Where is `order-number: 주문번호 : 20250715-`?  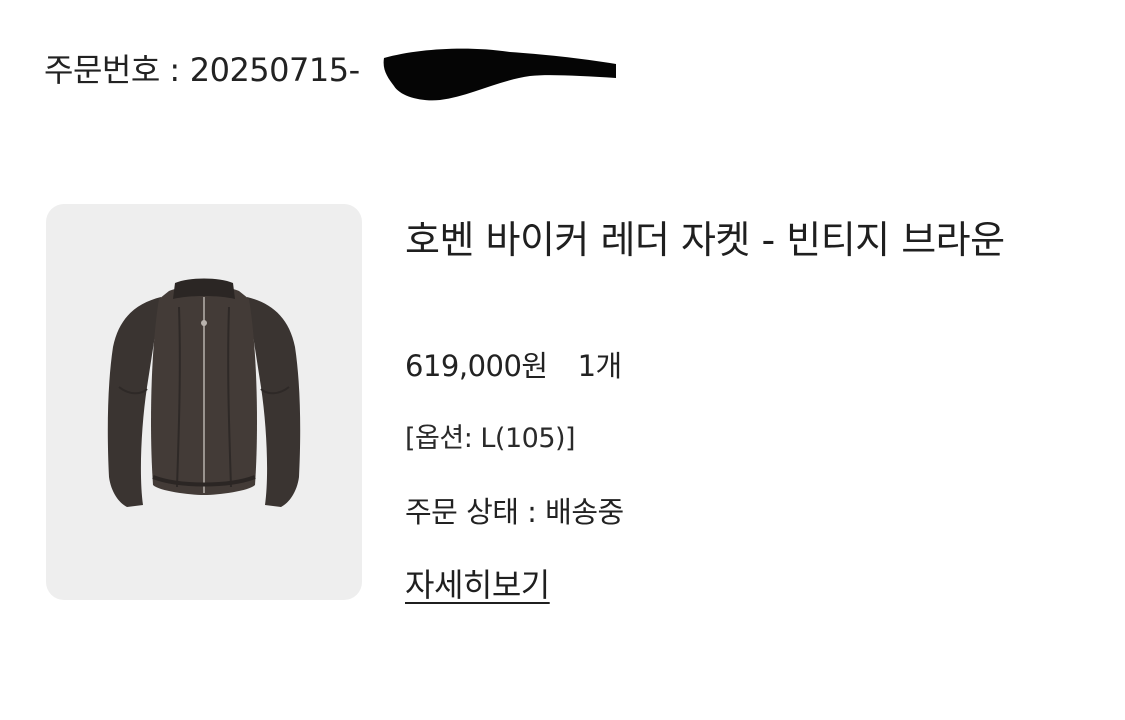 order-number: 주문번호 : 20250715- is located at coordinates (202, 70).